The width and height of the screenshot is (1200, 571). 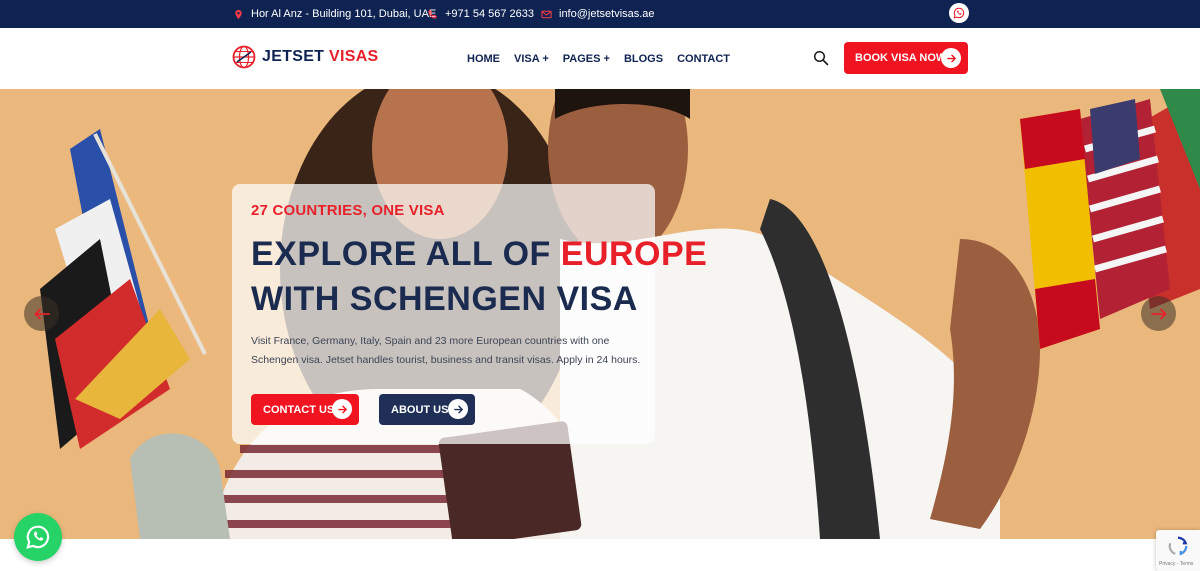 I want to click on mail-icon, so click(x=546, y=14).